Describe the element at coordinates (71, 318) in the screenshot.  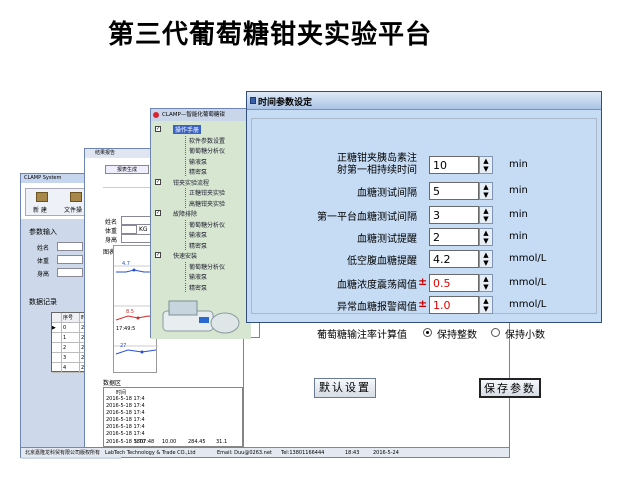
I see `grid-header-idx: 序号` at that location.